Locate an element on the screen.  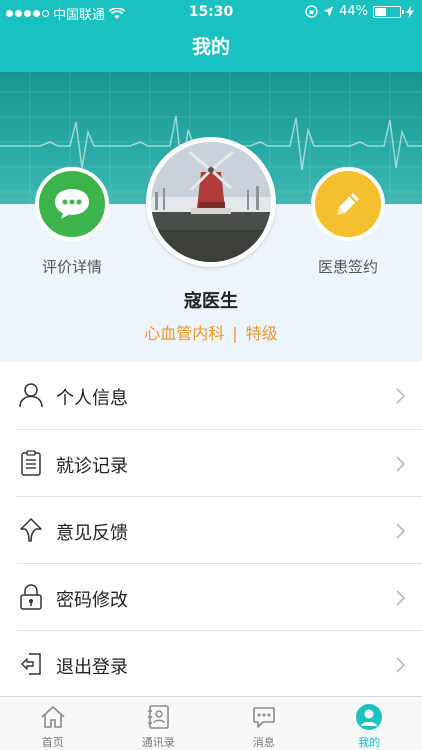
avatar is located at coordinates (211, 202).